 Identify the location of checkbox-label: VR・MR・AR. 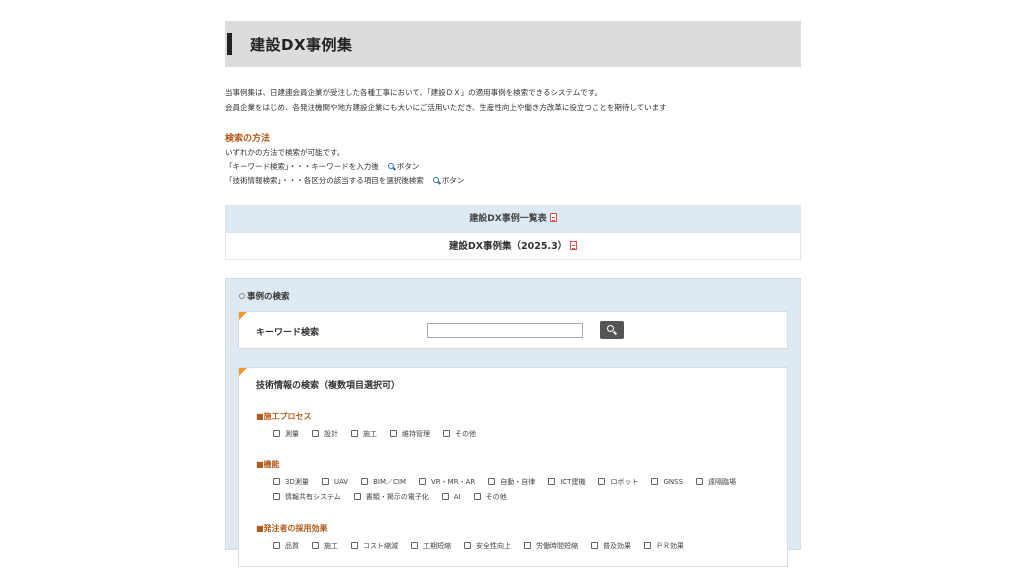
(453, 482).